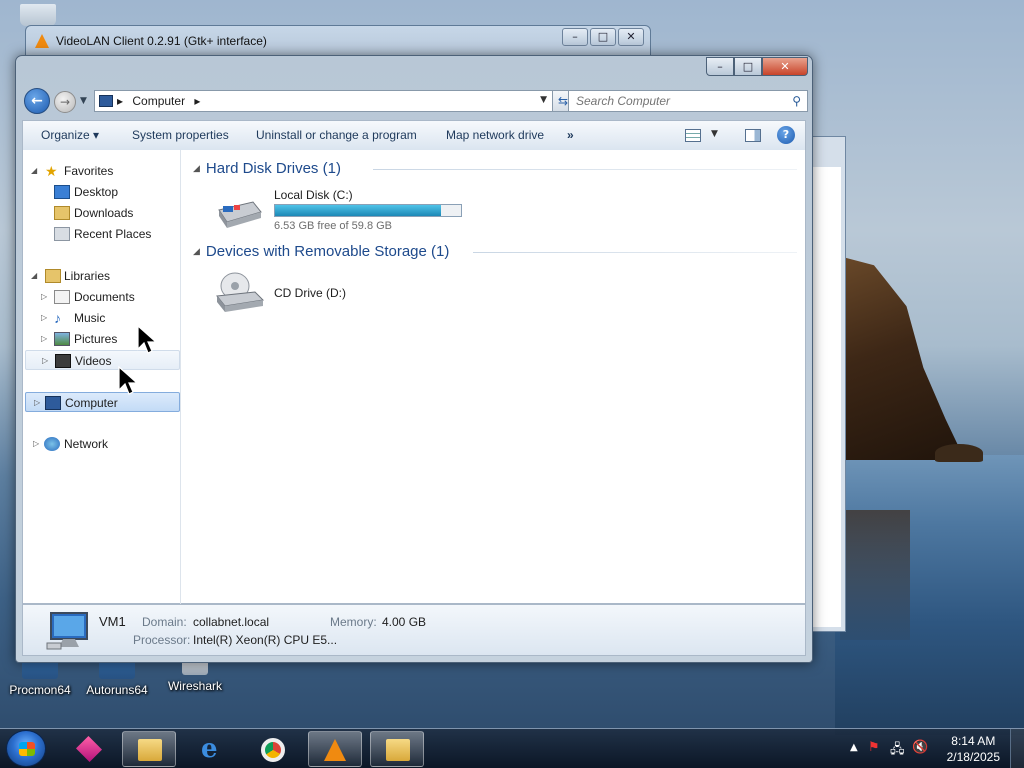  I want to click on taskbar: e ▲ ⚑ 🖧 🔇 8:14 AM 2/18/2025, so click(512, 748).